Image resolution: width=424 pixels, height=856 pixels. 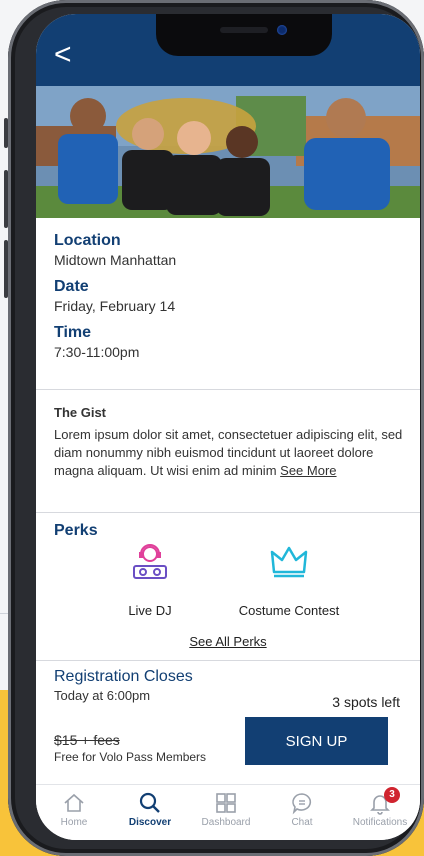 I want to click on time-label: Time, so click(x=73, y=332).